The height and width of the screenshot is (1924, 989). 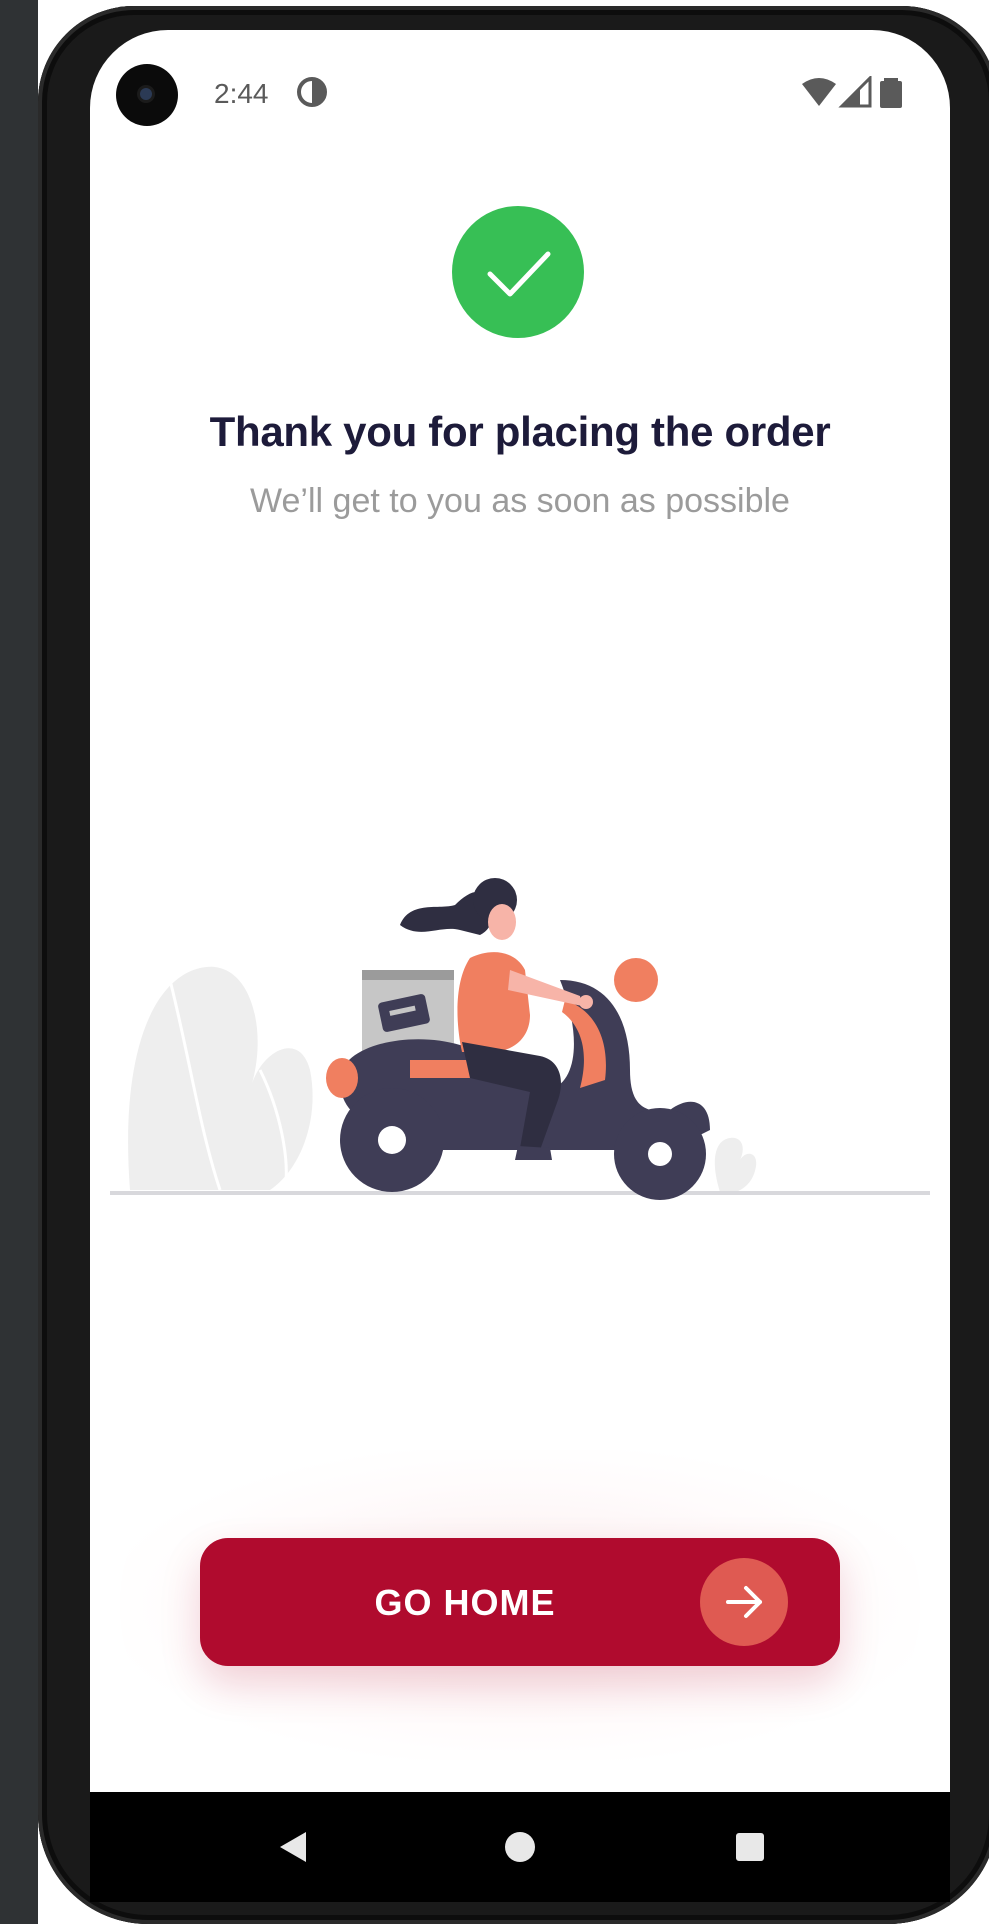 I want to click on page-subtitle: We’ll get to you as soon as possible, so click(x=520, y=501).